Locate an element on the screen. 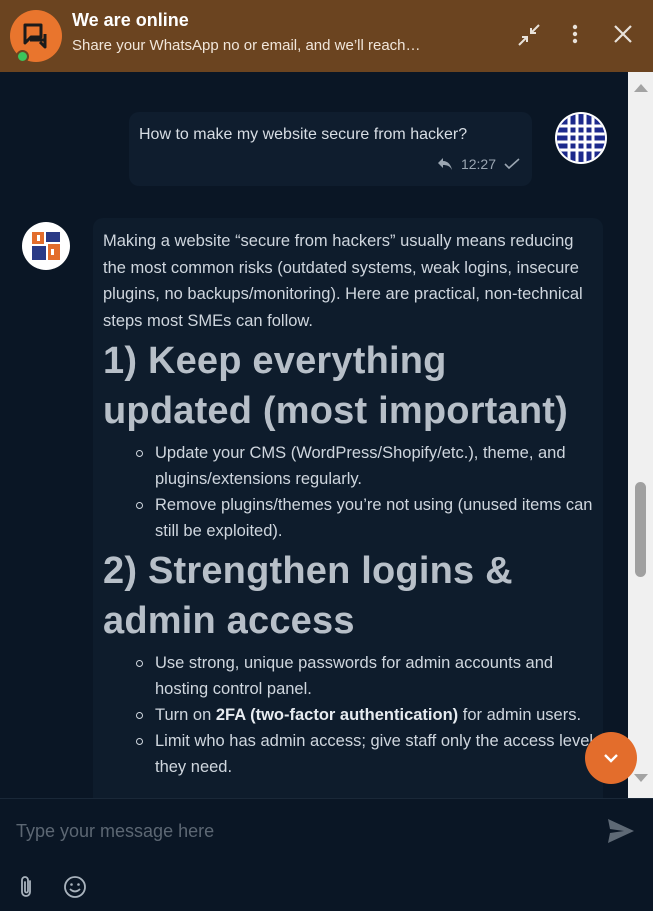  more-icon is located at coordinates (575, 34).